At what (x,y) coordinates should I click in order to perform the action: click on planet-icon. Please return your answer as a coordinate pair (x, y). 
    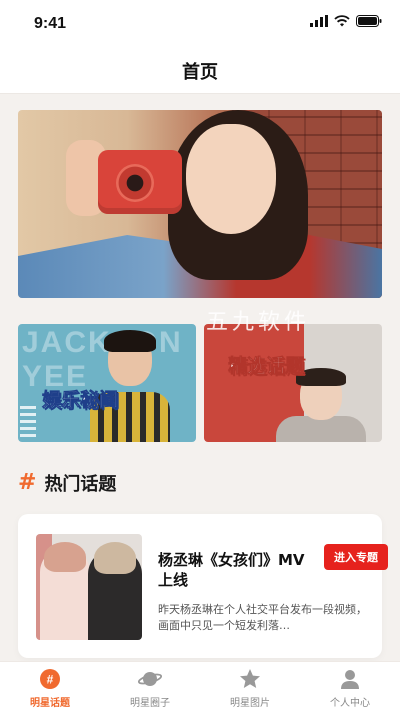
    Looking at the image, I should click on (150, 679).